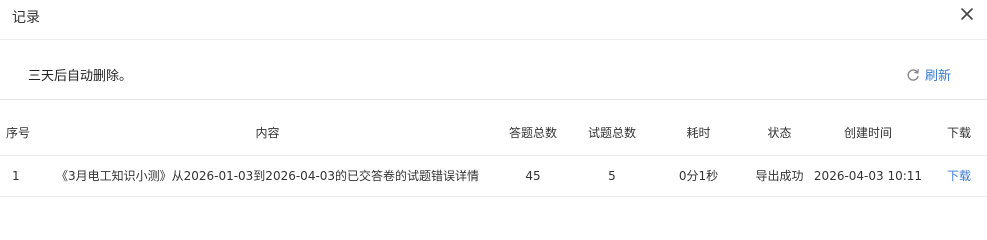  What do you see at coordinates (267, 133) in the screenshot?
I see `header-content: 内容` at bounding box center [267, 133].